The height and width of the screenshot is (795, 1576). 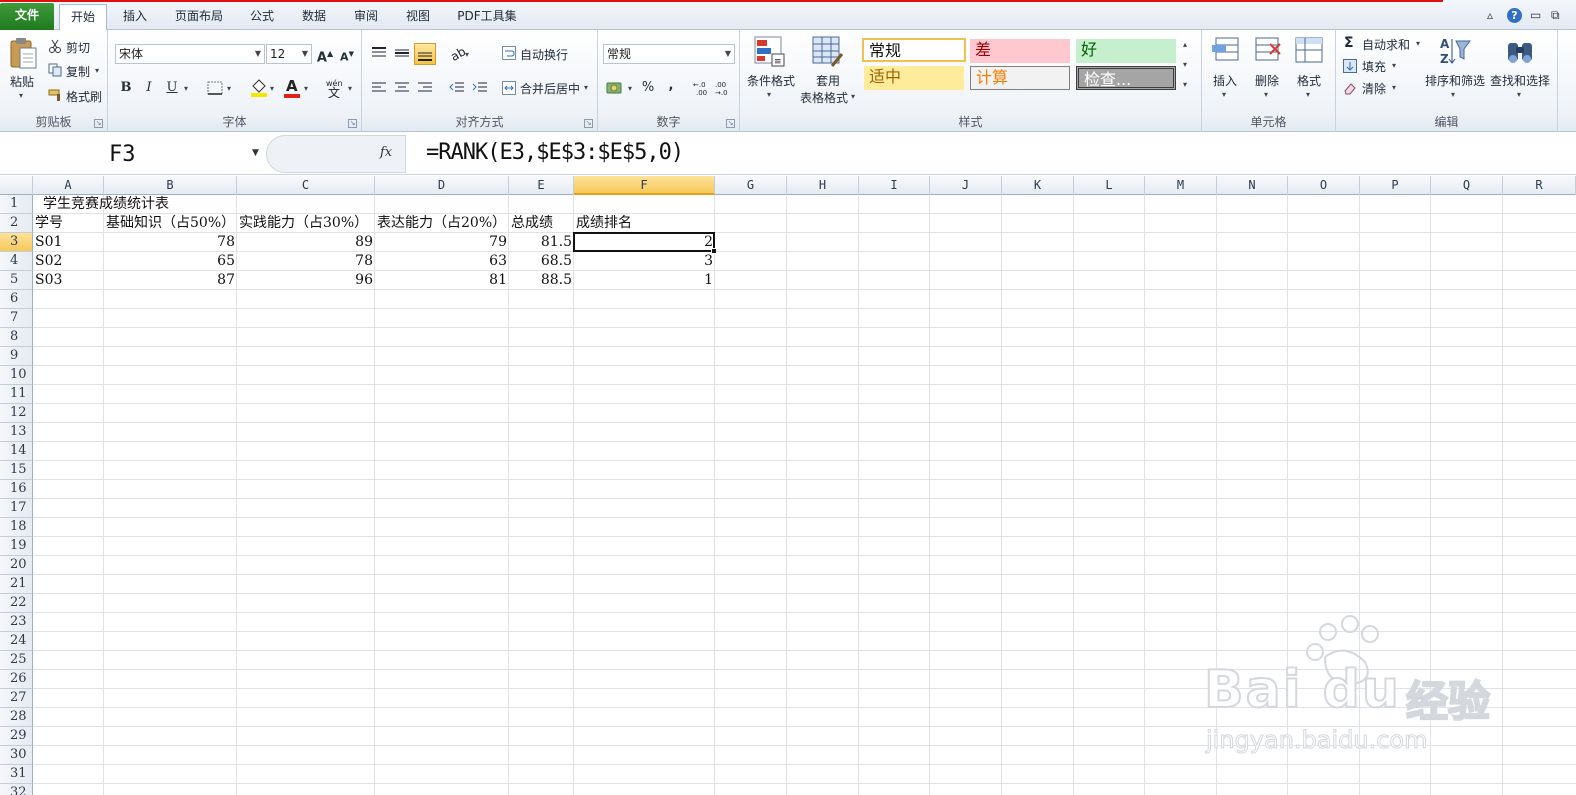 I want to click on merge-dropdown-icon: ▾, so click(x=586, y=87).